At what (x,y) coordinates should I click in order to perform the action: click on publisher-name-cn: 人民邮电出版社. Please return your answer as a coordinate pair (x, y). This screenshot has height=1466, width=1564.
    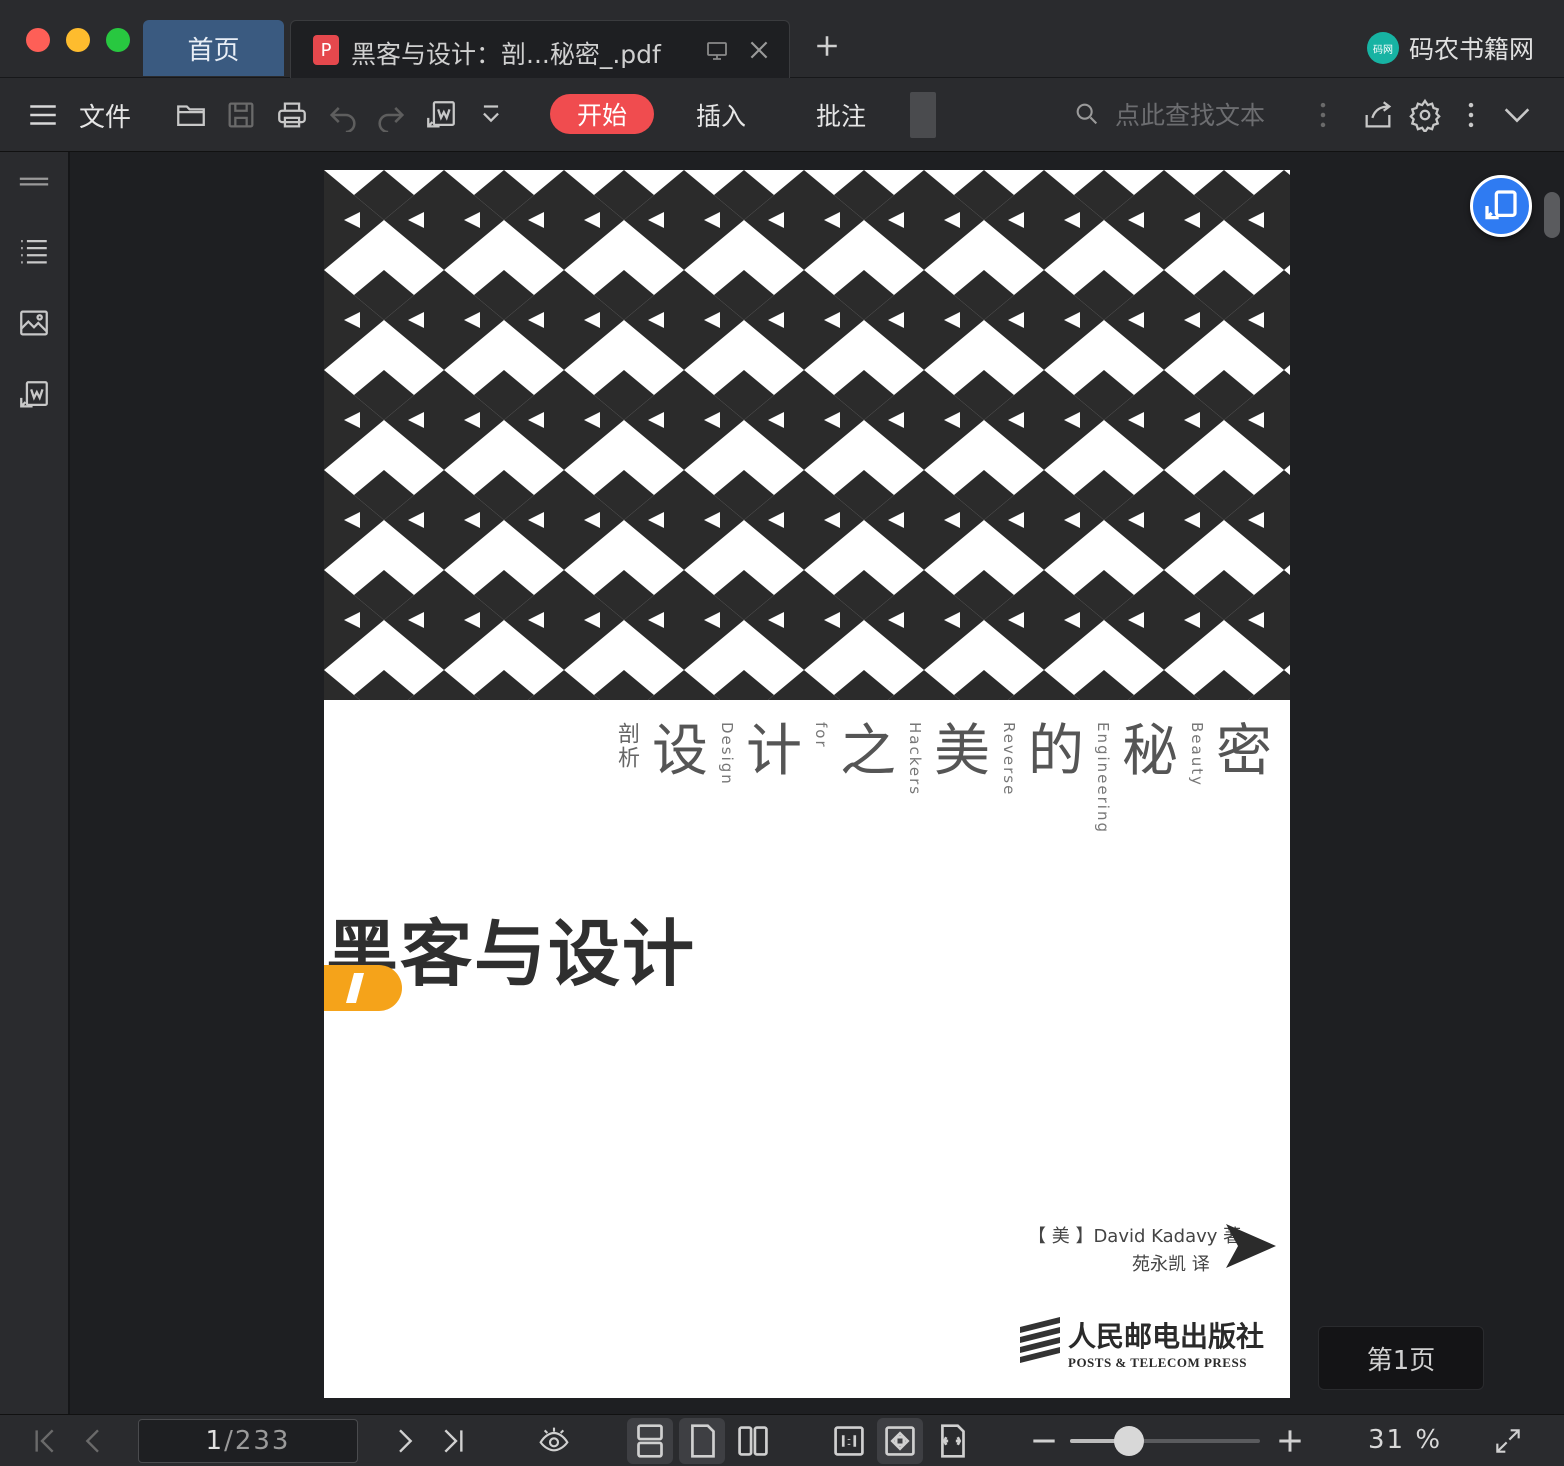
    Looking at the image, I should click on (1166, 1336).